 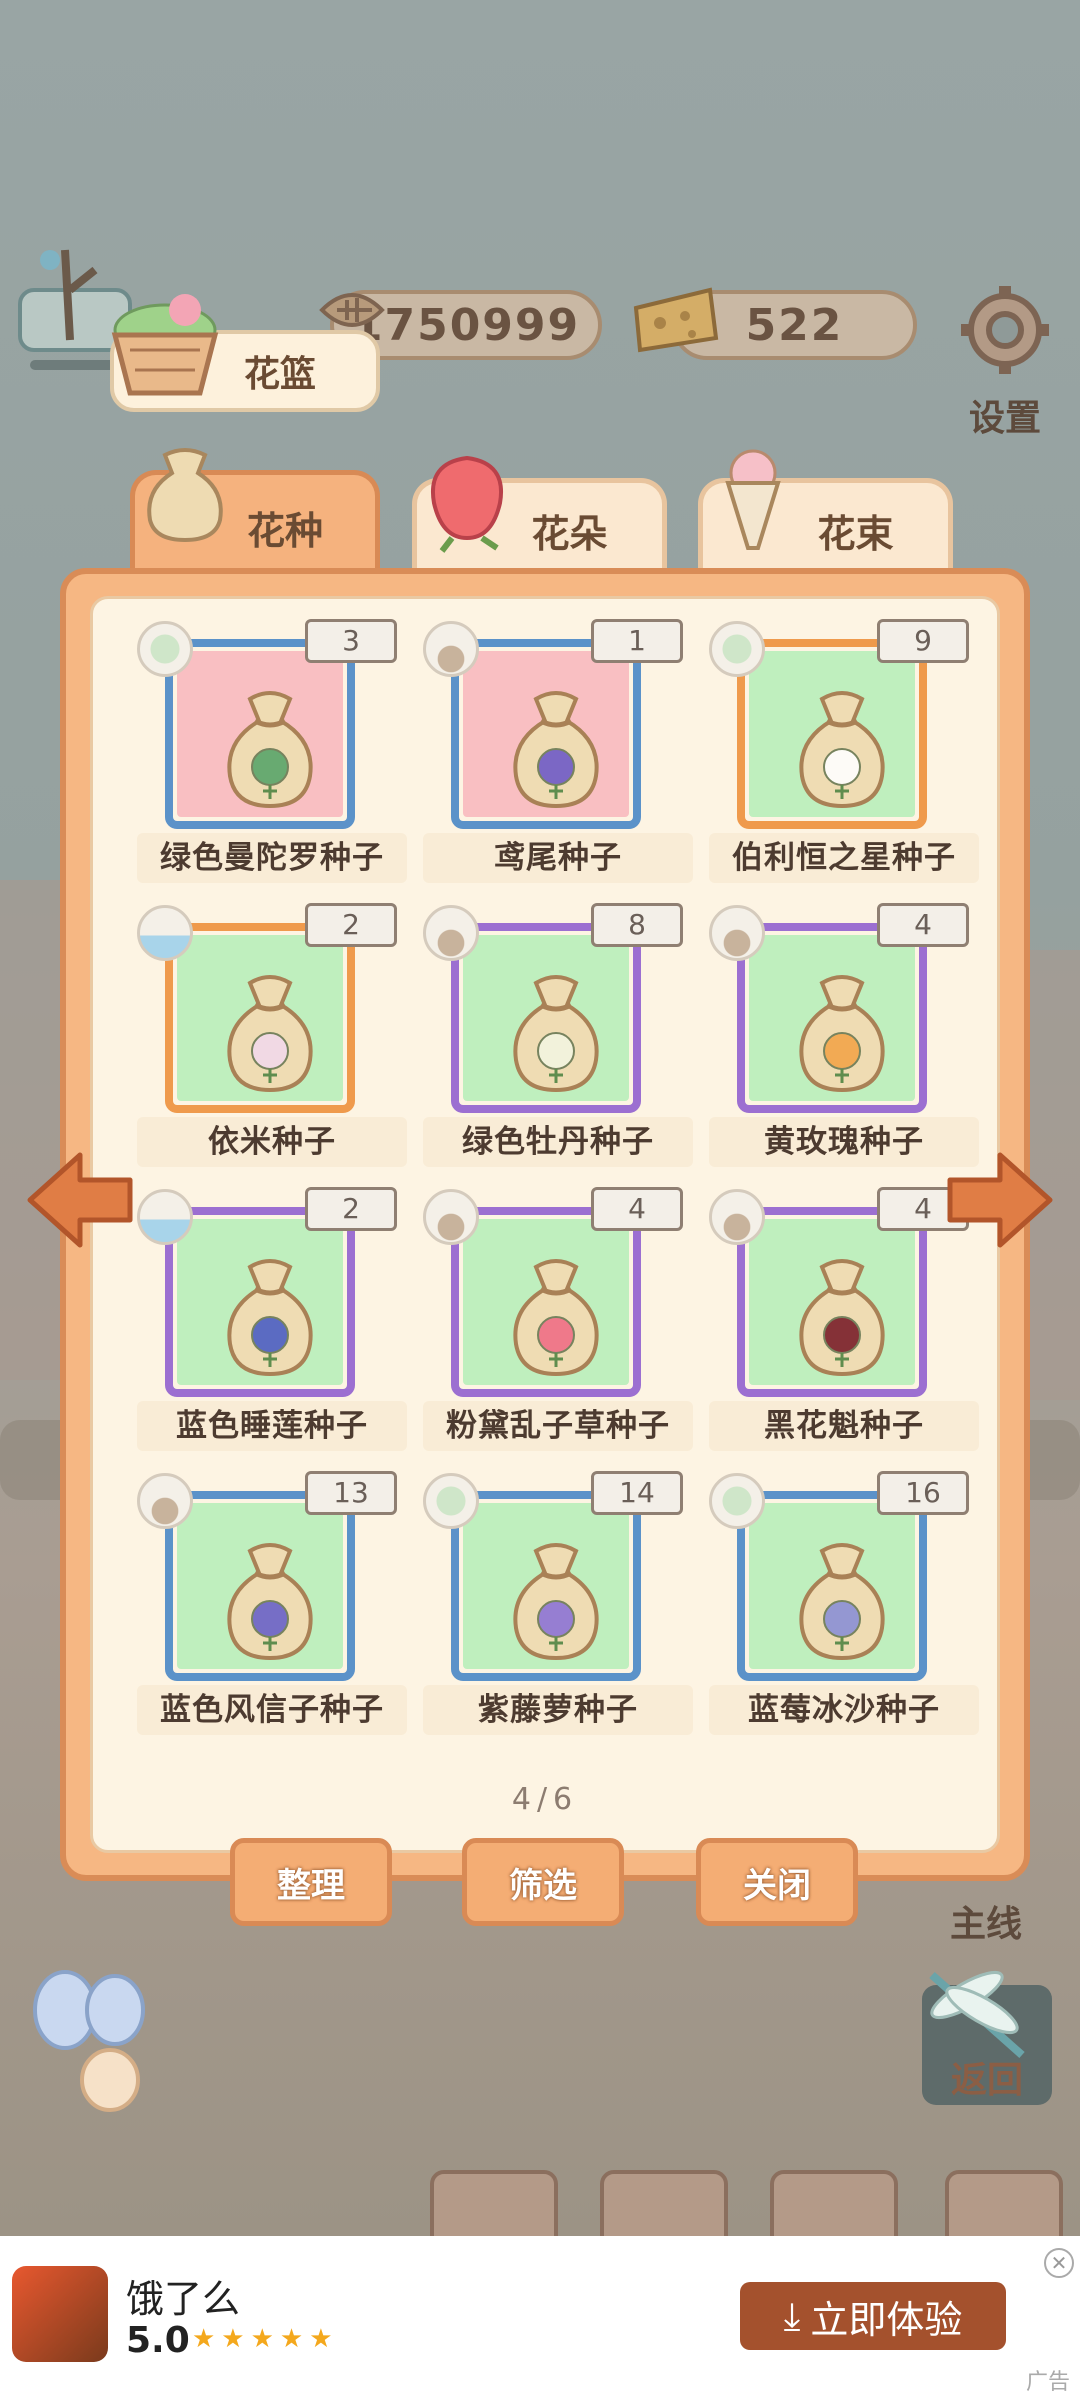 I want to click on seed-item: 4 粉黛乱子草种子, so click(x=558, y=1323).